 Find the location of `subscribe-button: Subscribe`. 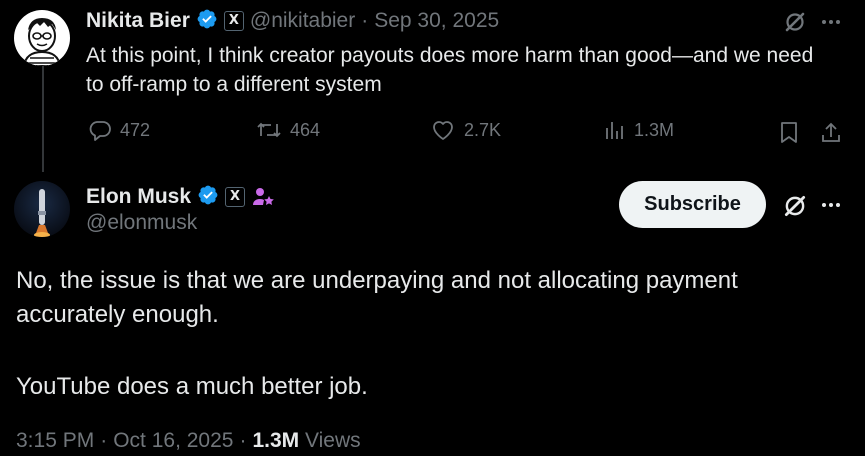

subscribe-button: Subscribe is located at coordinates (692, 204).